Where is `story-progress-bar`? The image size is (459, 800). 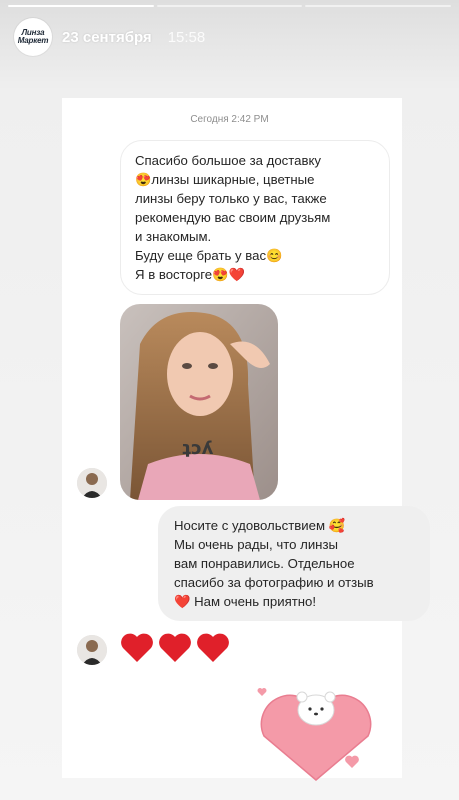
story-progress-bar is located at coordinates (230, 6).